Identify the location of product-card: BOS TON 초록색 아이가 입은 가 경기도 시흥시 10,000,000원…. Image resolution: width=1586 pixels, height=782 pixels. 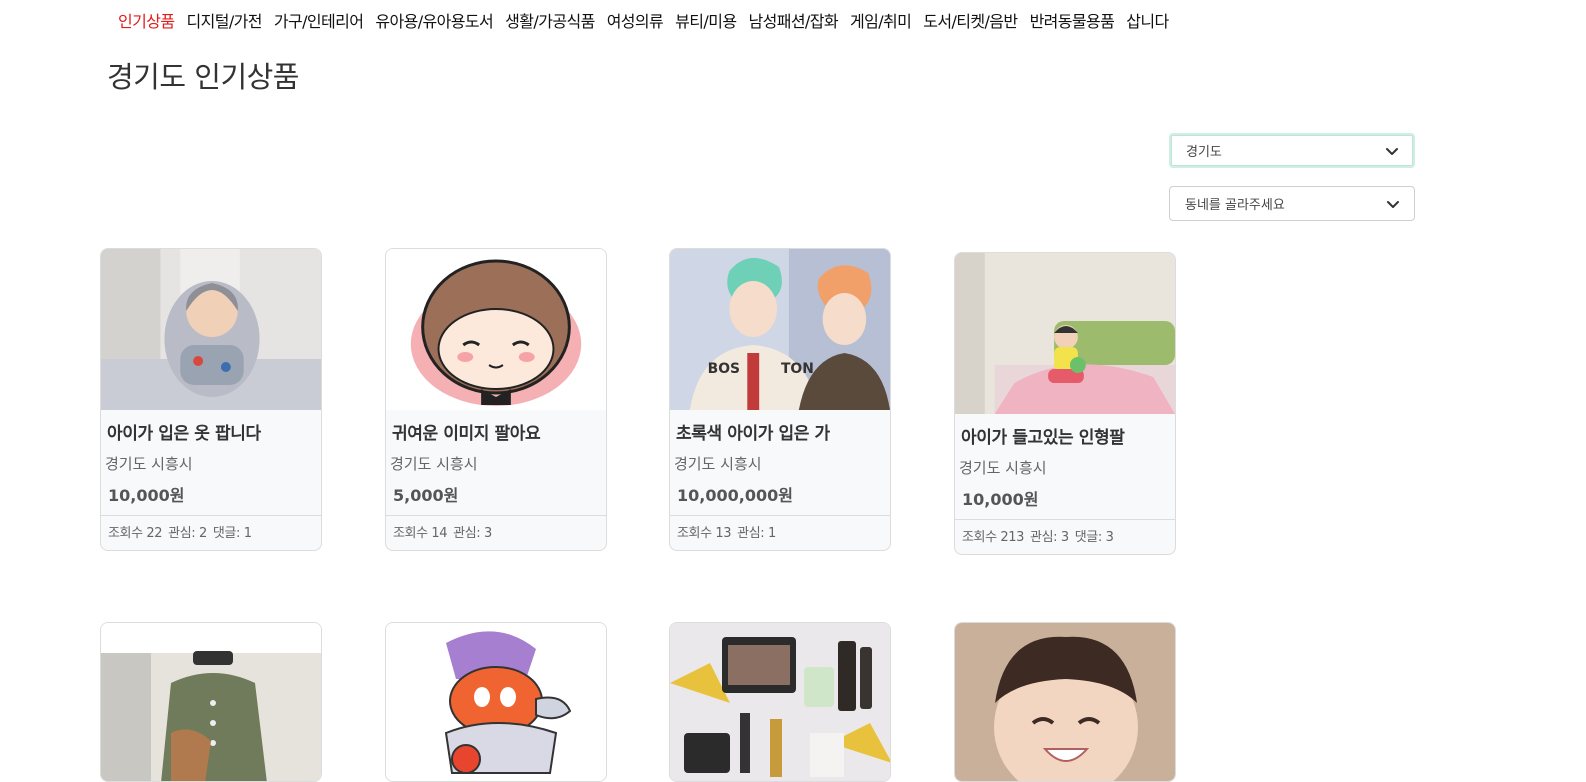
(780, 399).